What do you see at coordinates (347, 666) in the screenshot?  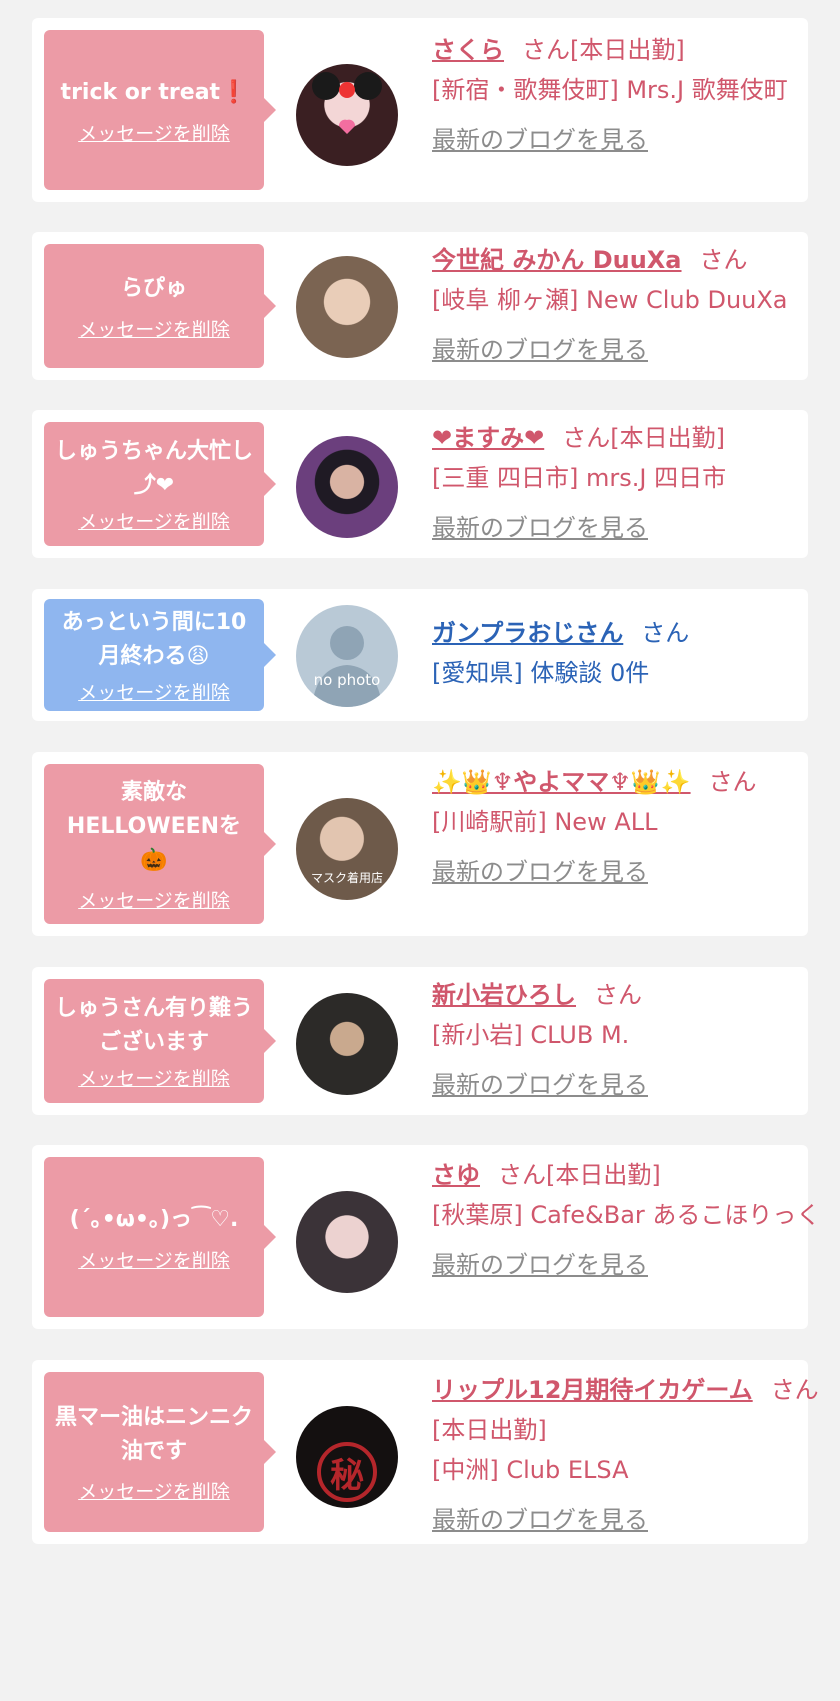 I see `no-photo-silhouette-icon` at bounding box center [347, 666].